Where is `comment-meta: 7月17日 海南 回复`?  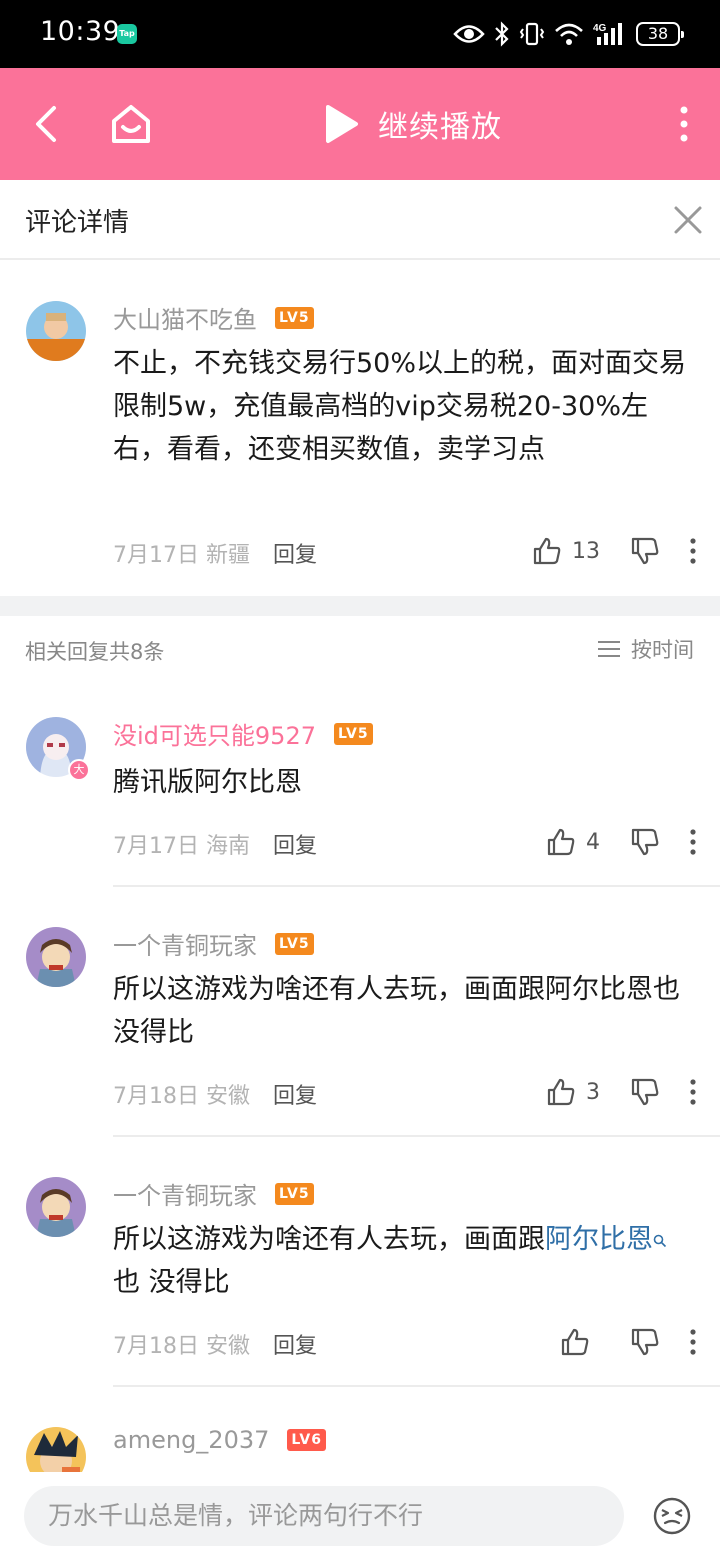
comment-meta: 7月17日 海南 回复 is located at coordinates (215, 844).